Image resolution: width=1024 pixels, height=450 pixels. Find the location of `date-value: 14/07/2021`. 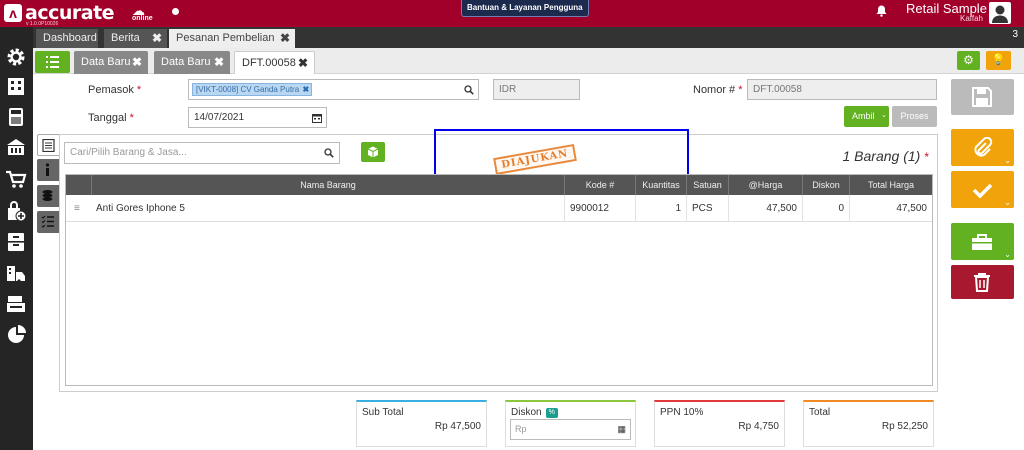

date-value: 14/07/2021 is located at coordinates (219, 117).